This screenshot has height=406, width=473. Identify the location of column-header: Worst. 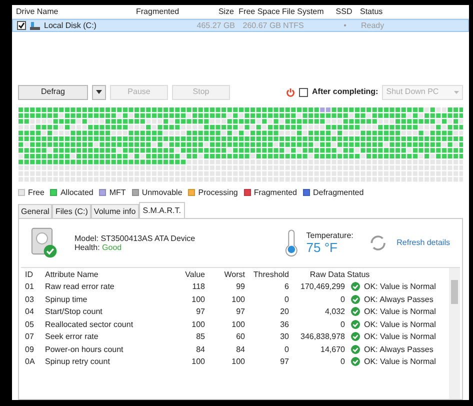
(226, 275).